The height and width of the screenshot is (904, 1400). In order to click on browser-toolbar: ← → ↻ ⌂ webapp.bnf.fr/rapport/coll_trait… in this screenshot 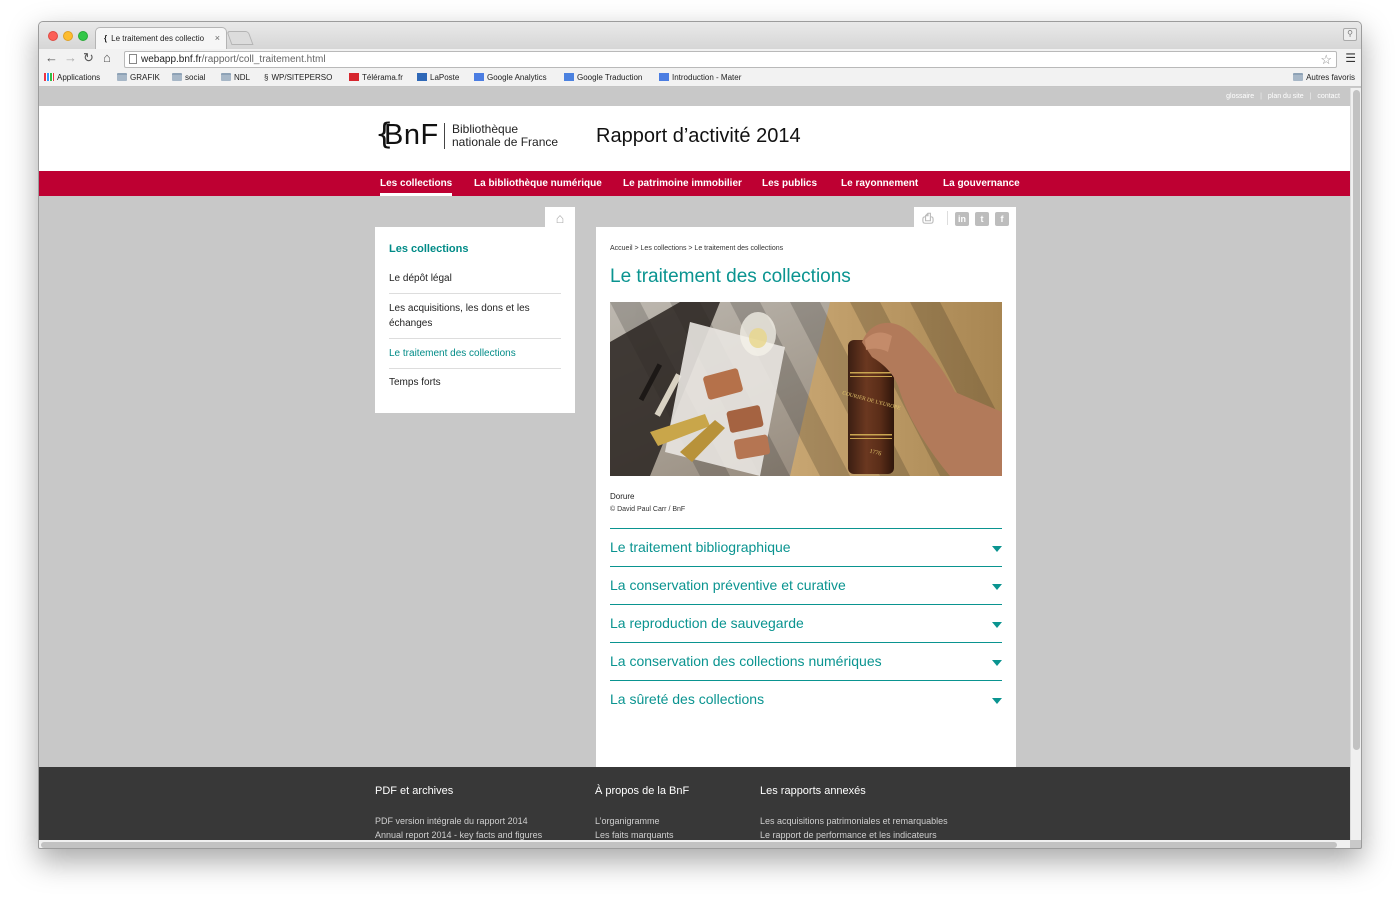, I will do `click(700, 59)`.